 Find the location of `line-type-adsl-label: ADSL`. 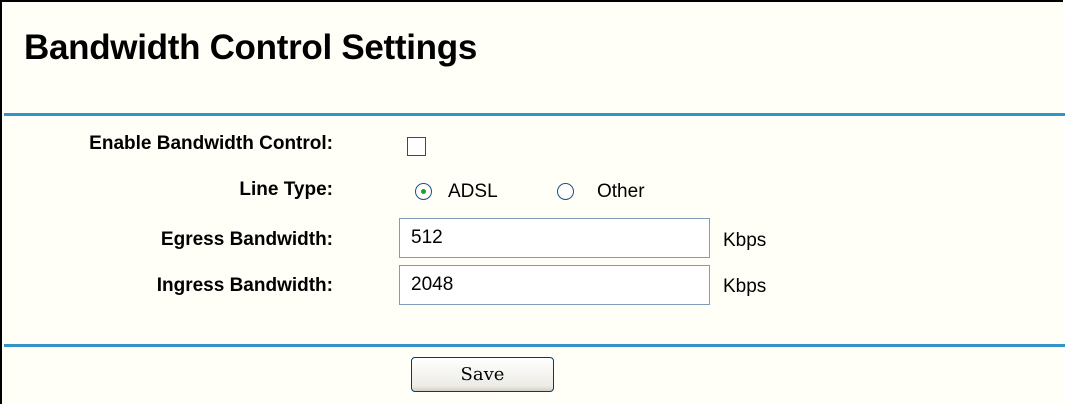

line-type-adsl-label: ADSL is located at coordinates (473, 192).